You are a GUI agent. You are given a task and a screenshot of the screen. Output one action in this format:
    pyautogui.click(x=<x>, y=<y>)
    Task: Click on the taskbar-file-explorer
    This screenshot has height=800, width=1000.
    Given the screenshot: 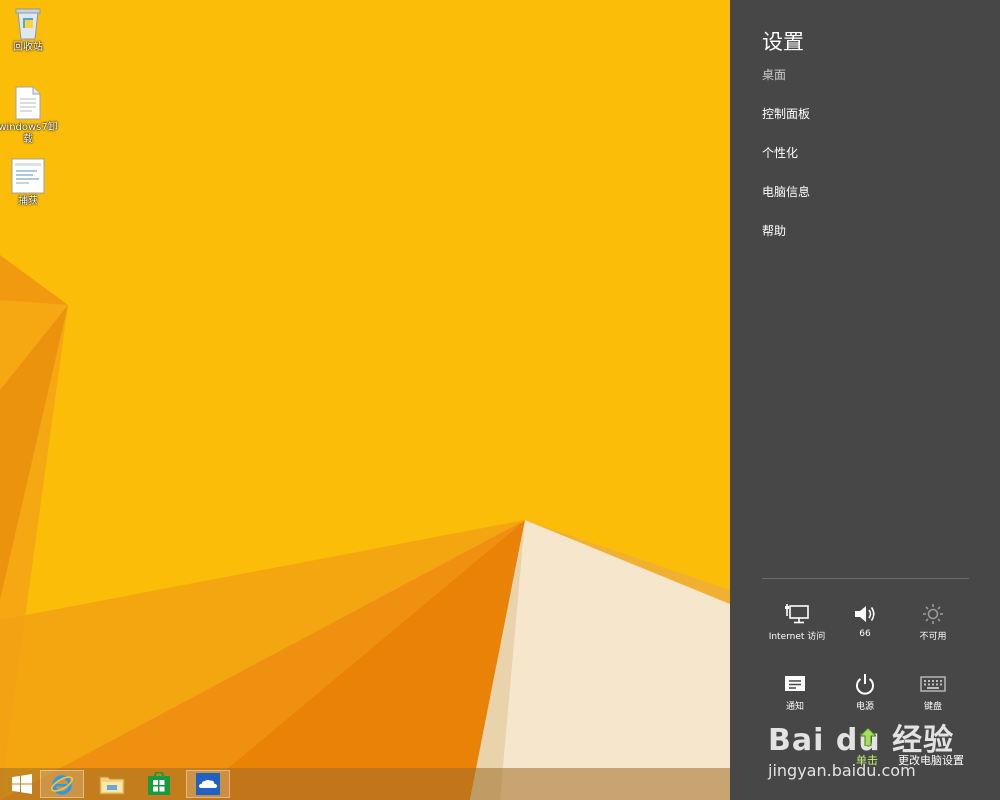 What is the action you would take?
    pyautogui.click(x=112, y=784)
    